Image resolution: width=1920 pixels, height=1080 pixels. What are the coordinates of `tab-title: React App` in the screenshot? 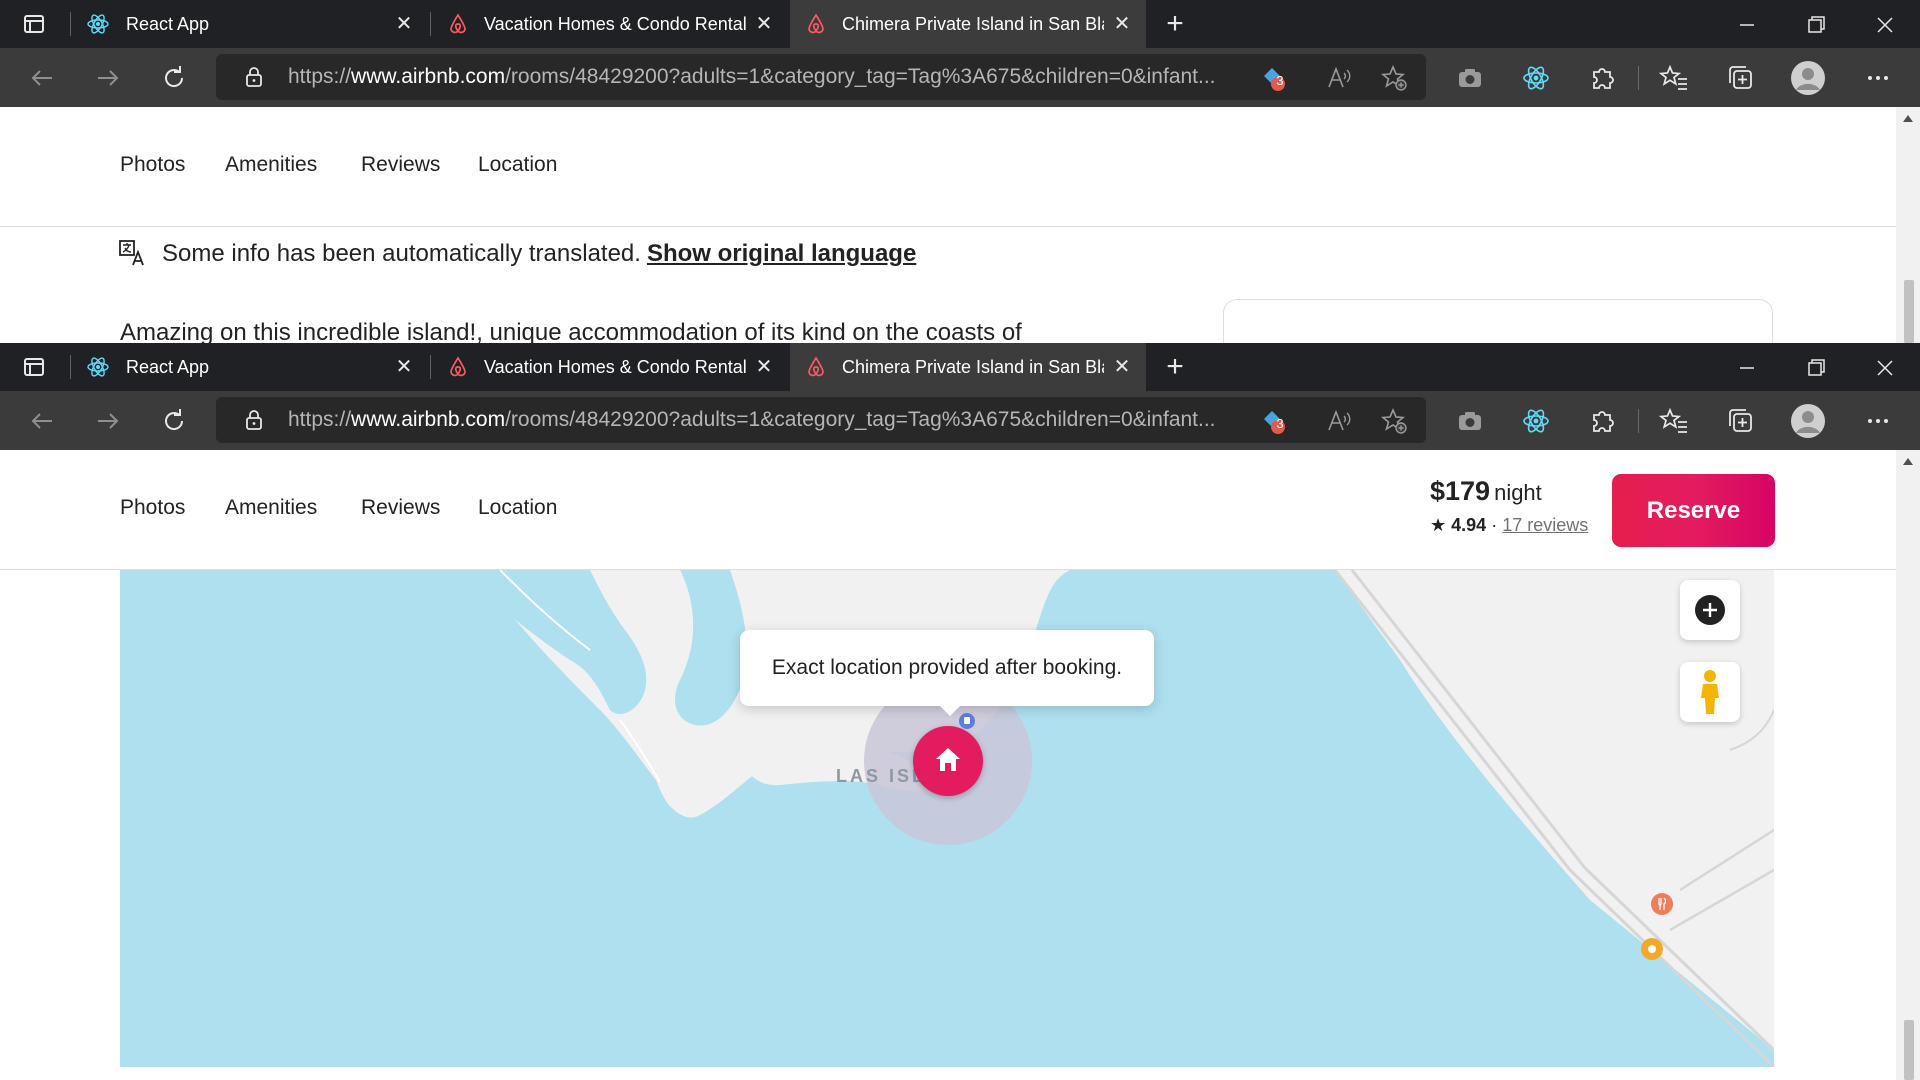 It's located at (168, 366).